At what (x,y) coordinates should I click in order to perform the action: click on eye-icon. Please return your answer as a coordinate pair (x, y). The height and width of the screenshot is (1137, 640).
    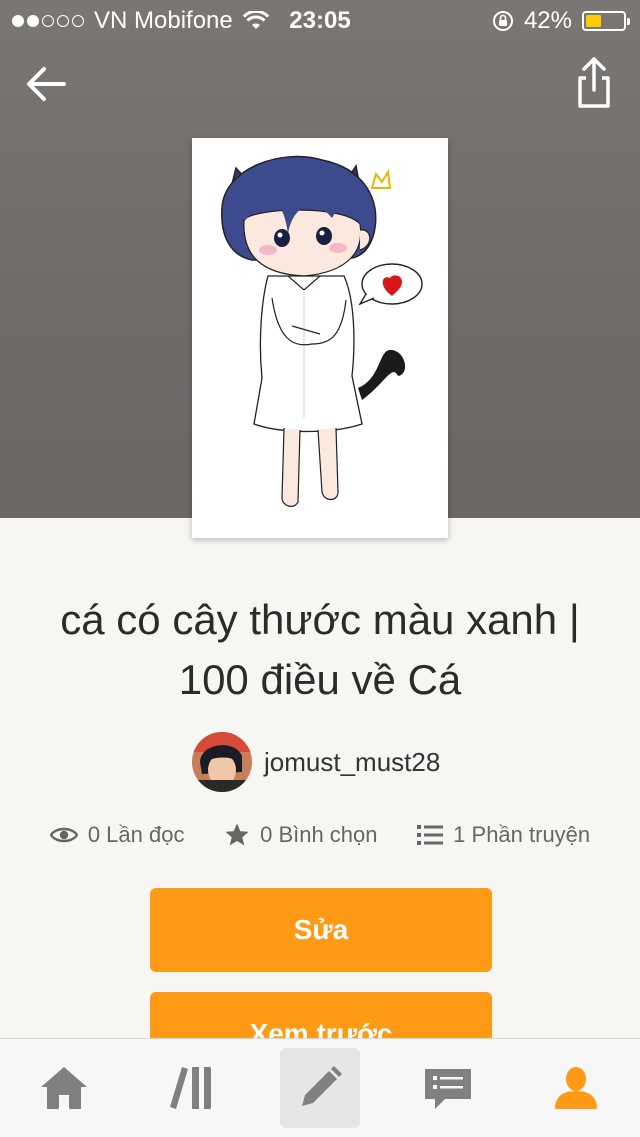
    Looking at the image, I should click on (63, 835).